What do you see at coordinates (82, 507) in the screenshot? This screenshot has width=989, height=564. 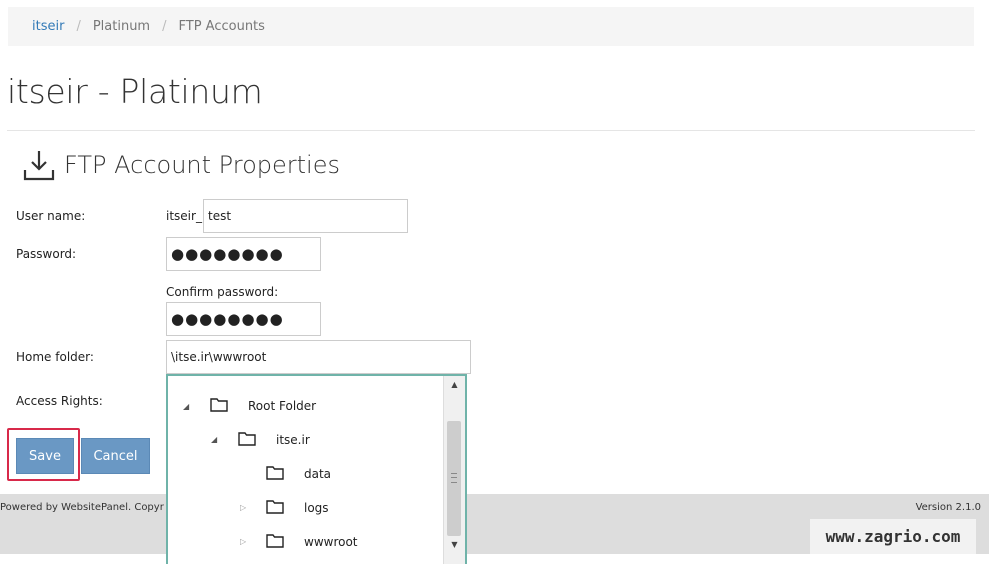 I see `footer-powered-by: Powered by WebsitePanel. Copyr` at bounding box center [82, 507].